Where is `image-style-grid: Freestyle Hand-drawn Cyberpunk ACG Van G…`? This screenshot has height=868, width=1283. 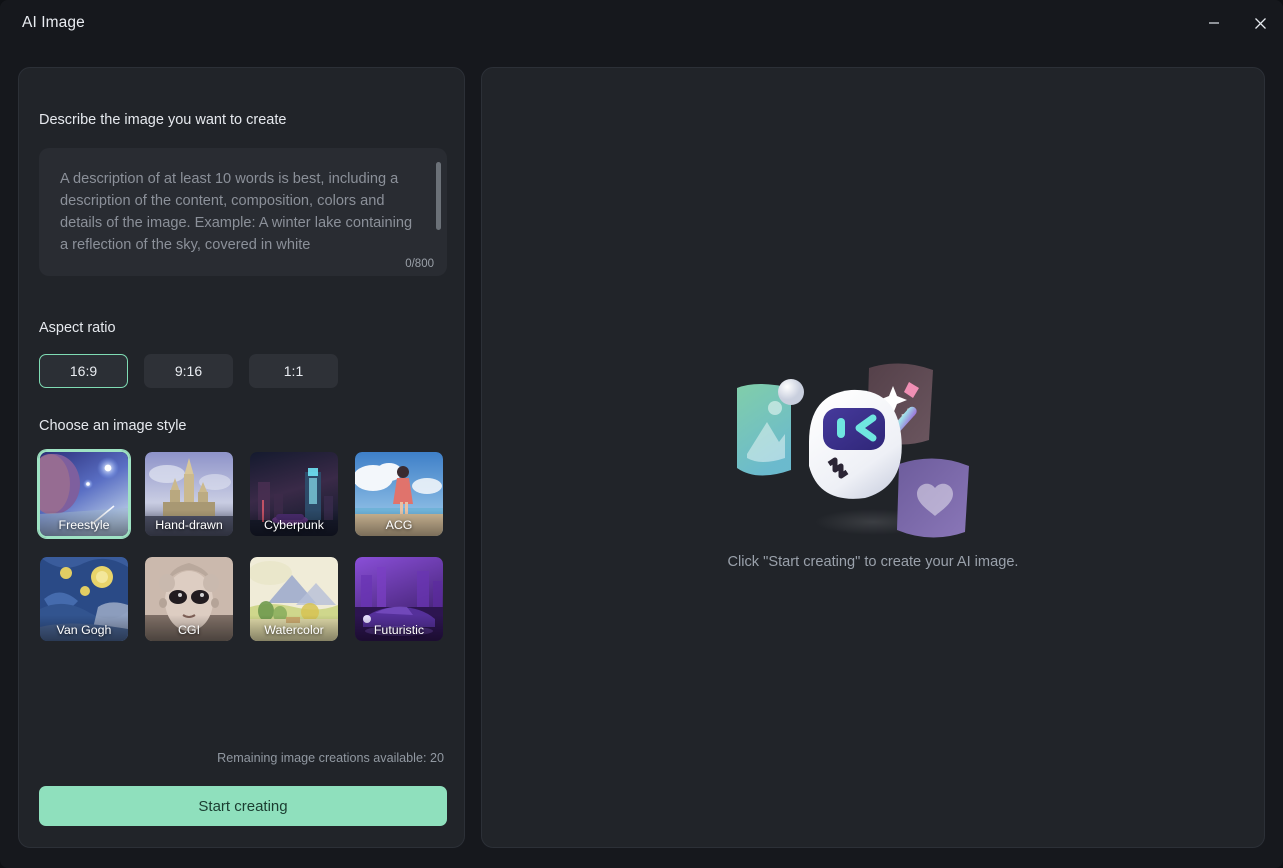 image-style-grid: Freestyle Hand-drawn Cyberpunk ACG Van G… is located at coordinates (244, 546).